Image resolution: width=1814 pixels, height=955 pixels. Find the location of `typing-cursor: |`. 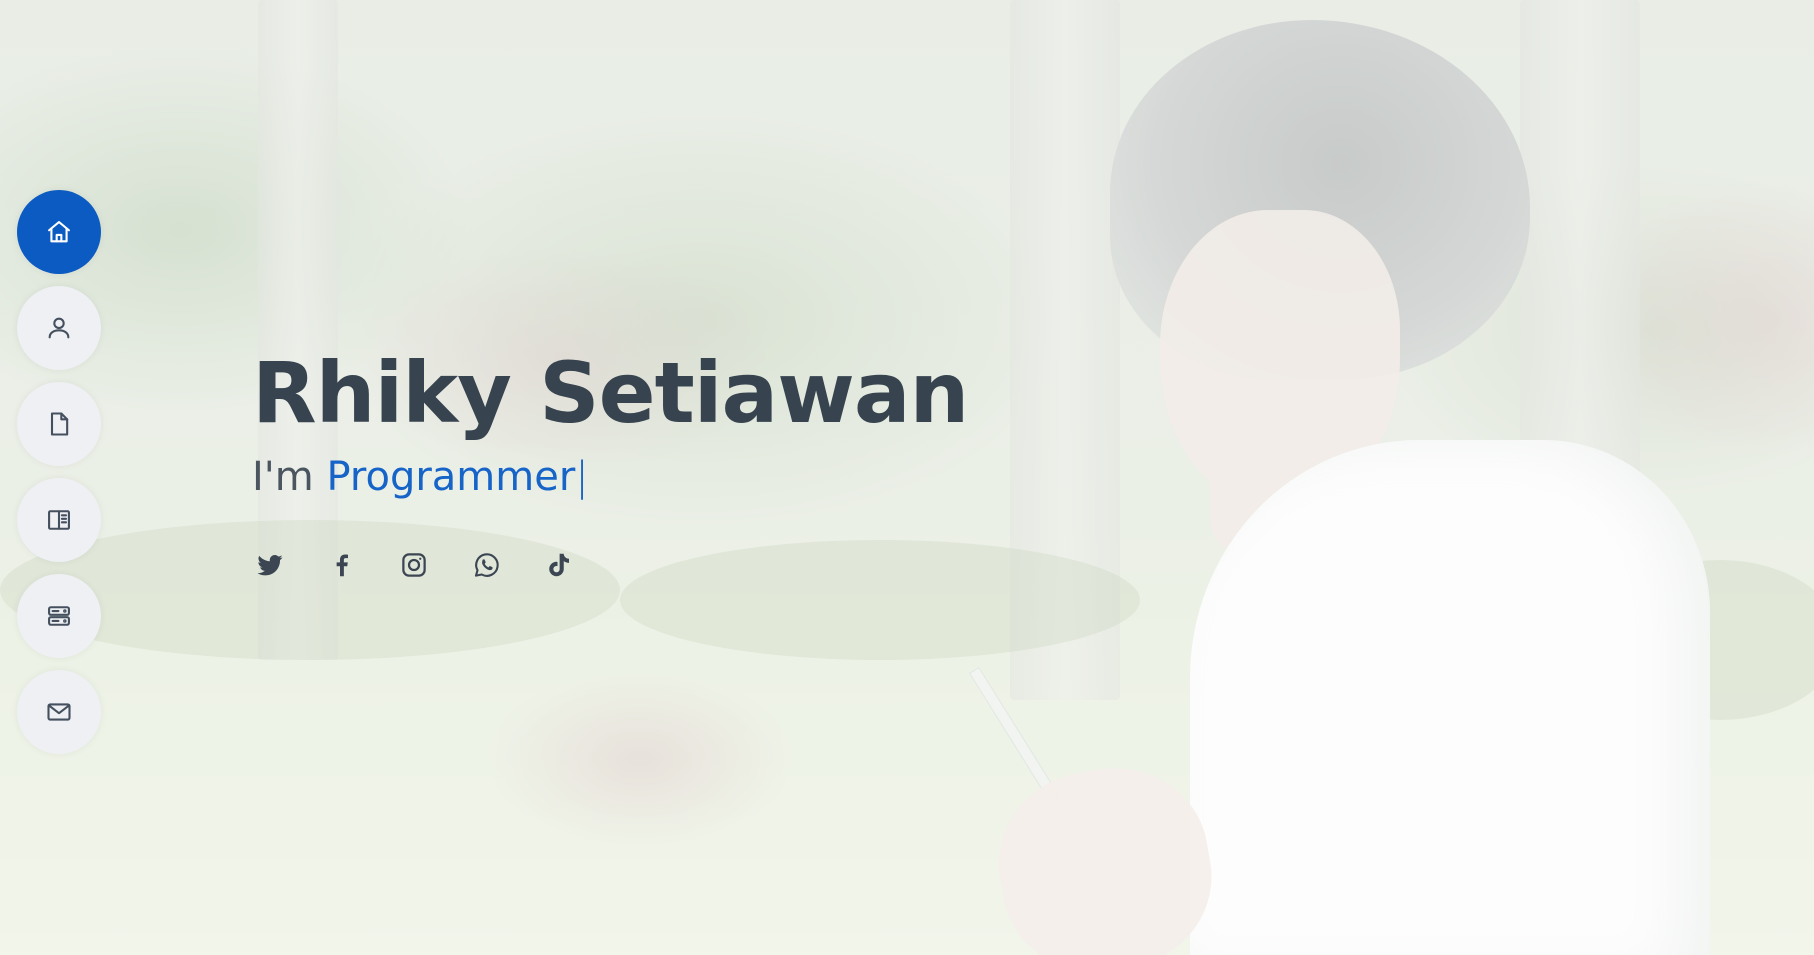

typing-cursor: | is located at coordinates (582, 477).